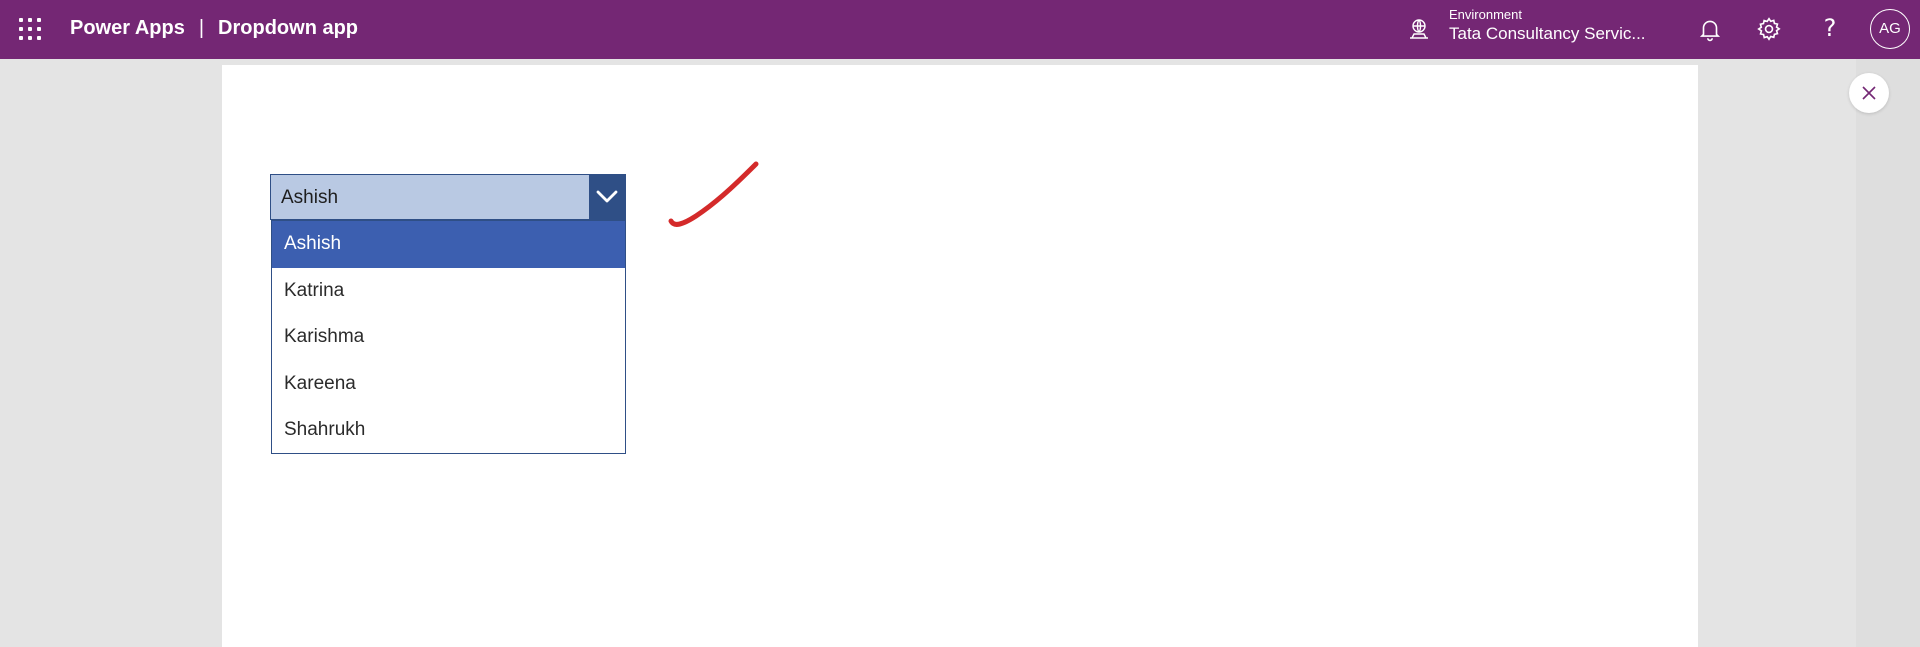  Describe the element at coordinates (127, 28) in the screenshot. I see `product-name: Power Apps` at that location.